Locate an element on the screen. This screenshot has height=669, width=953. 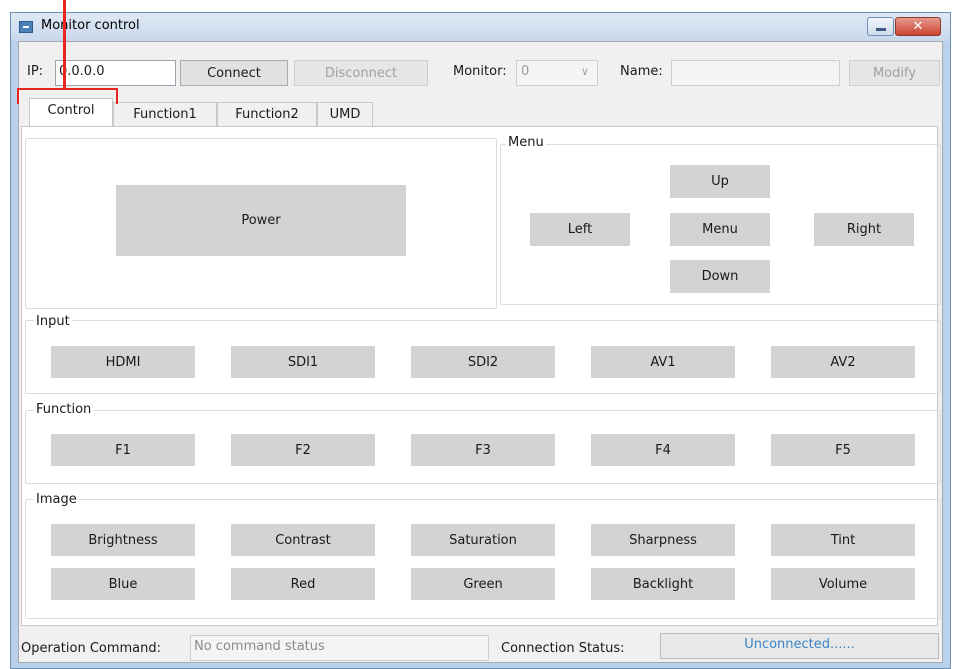
av2-button: AV2 is located at coordinates (843, 362).